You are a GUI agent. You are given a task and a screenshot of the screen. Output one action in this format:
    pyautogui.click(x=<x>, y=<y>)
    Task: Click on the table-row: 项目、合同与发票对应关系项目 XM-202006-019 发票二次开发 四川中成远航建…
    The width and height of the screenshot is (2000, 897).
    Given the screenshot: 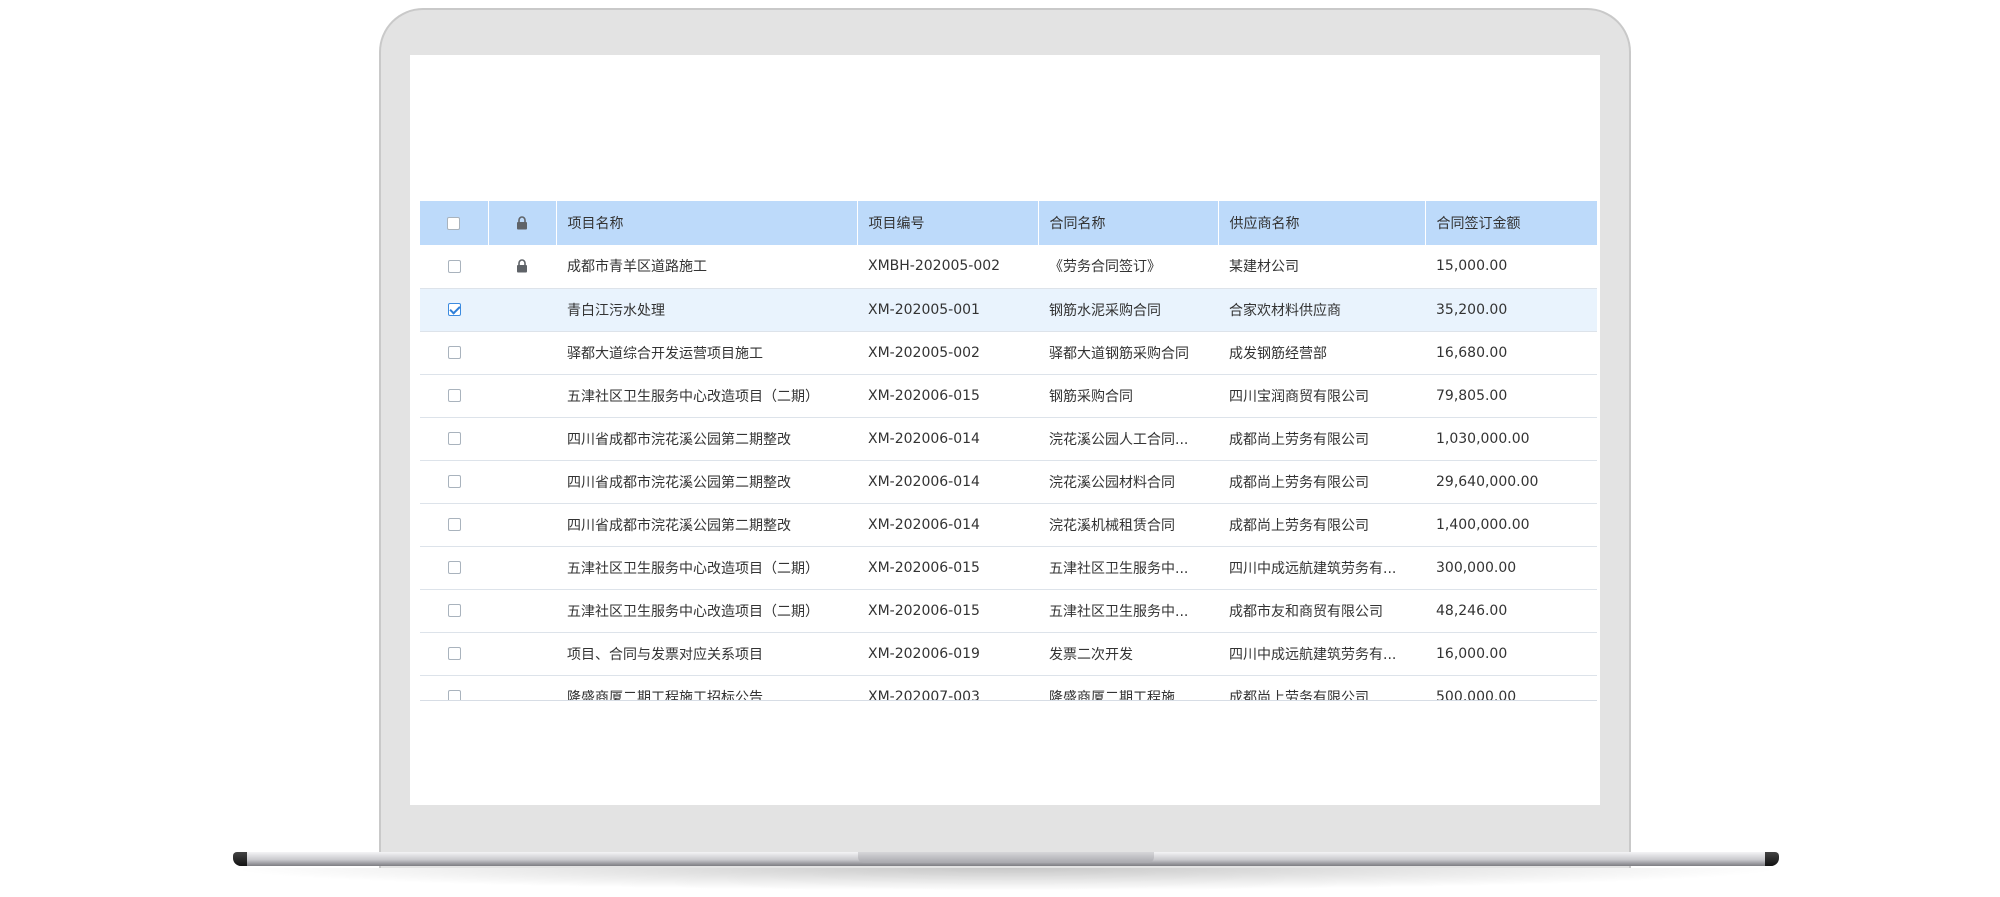 What is the action you would take?
    pyautogui.click(x=1008, y=654)
    